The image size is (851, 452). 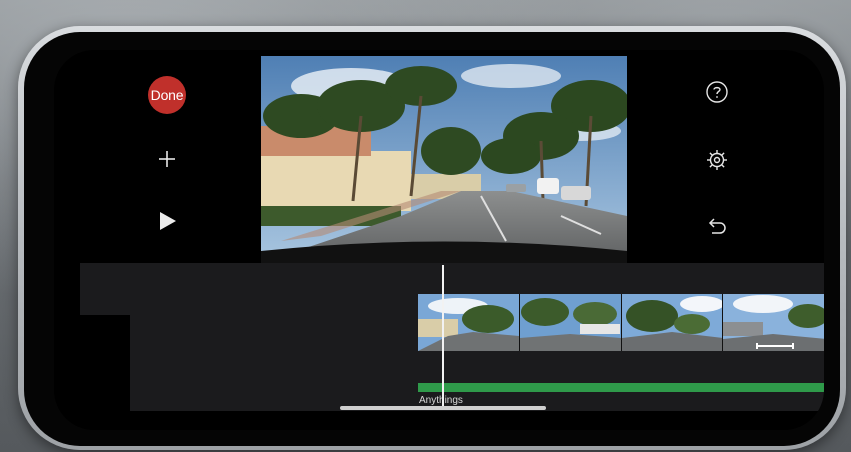 I want to click on play-icon, so click(x=168, y=221).